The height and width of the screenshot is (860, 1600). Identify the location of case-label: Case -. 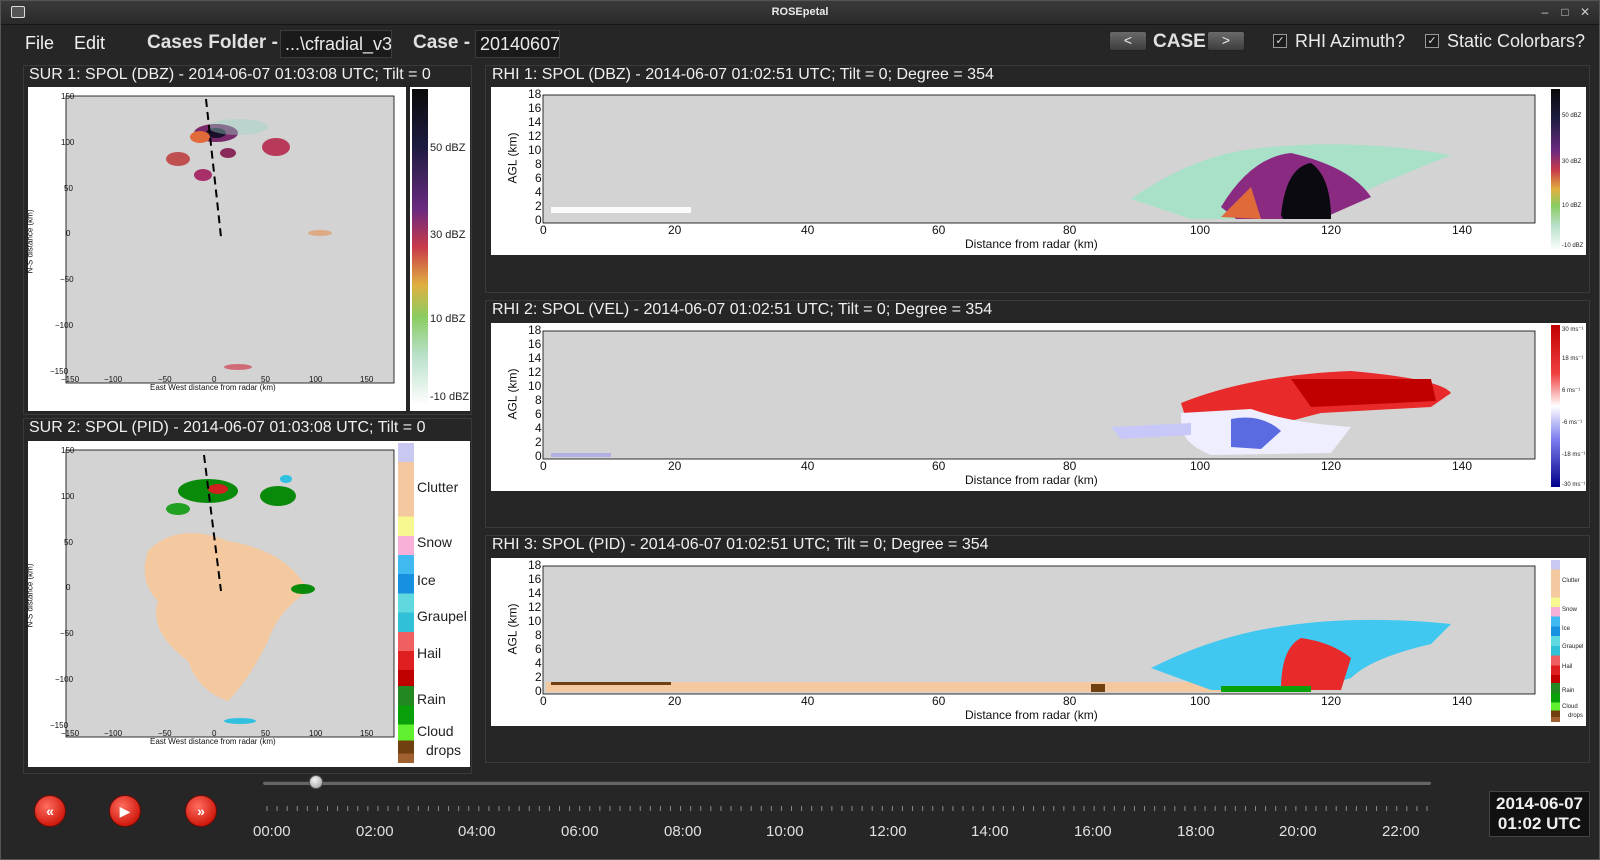
(442, 42).